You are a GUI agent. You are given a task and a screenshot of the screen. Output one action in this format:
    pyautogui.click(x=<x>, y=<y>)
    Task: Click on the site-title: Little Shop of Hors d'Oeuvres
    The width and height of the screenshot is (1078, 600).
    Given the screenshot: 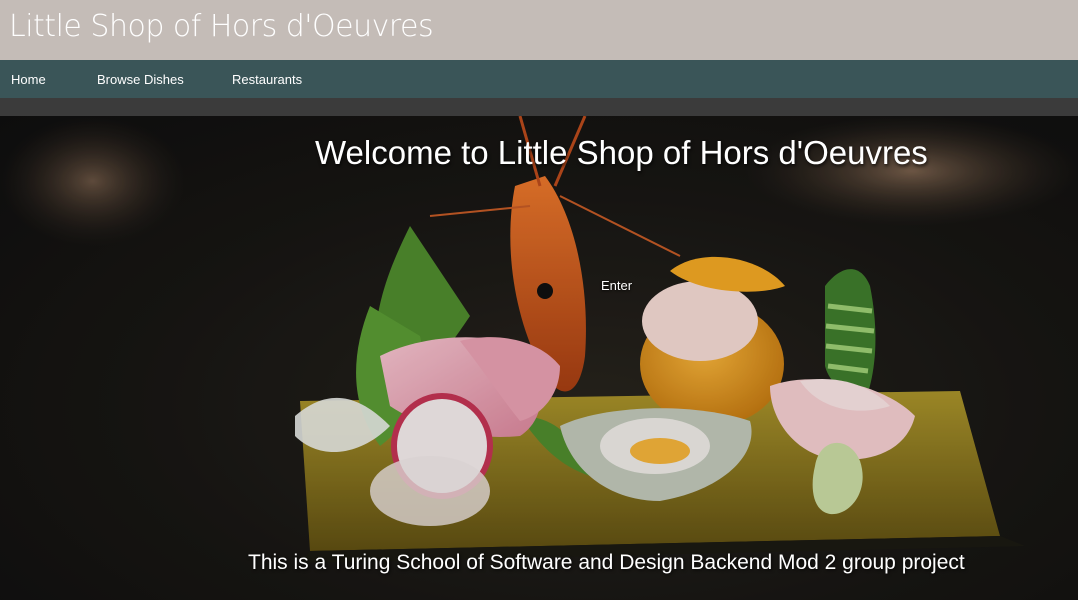 What is the action you would take?
    pyautogui.click(x=221, y=27)
    